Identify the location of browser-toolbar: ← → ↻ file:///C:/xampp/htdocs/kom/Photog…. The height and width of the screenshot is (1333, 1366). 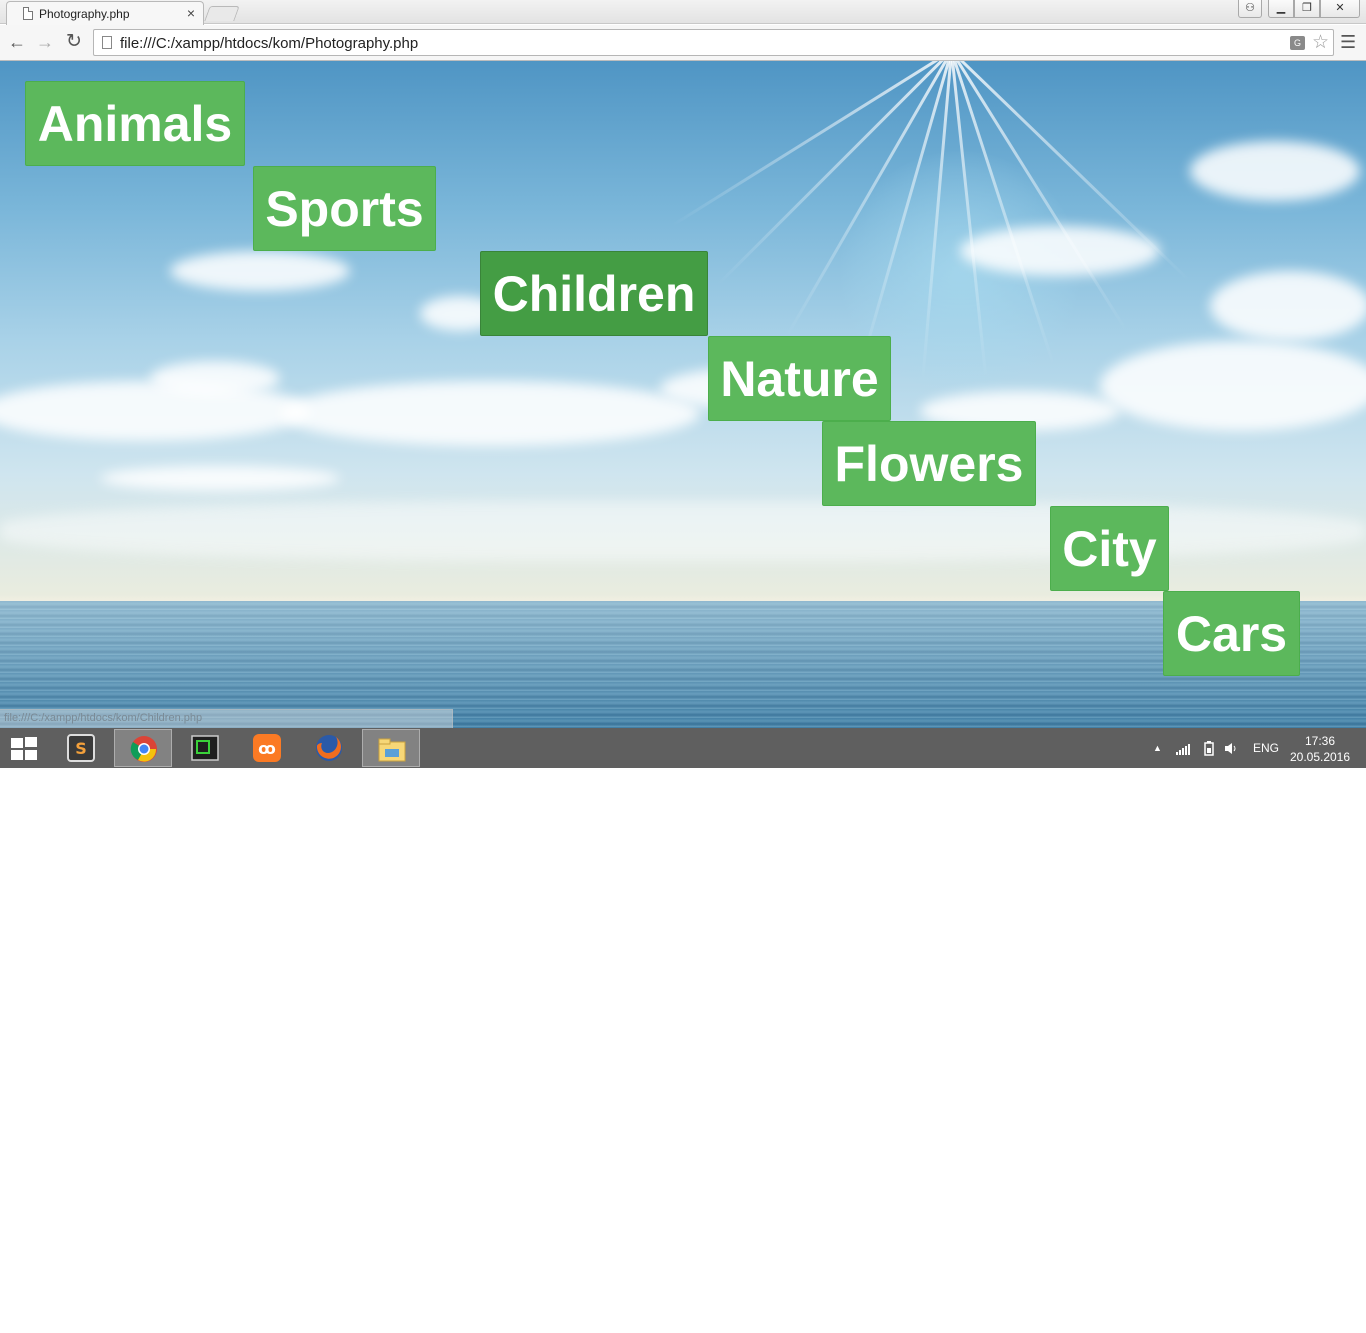
(683, 43).